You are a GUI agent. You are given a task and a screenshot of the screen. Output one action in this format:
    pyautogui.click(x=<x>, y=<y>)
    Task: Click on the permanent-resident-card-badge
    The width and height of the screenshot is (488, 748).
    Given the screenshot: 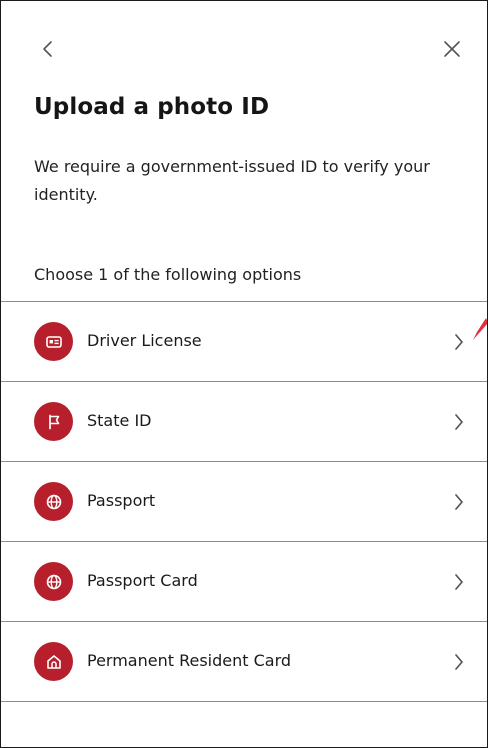 What is the action you would take?
    pyautogui.click(x=53, y=661)
    